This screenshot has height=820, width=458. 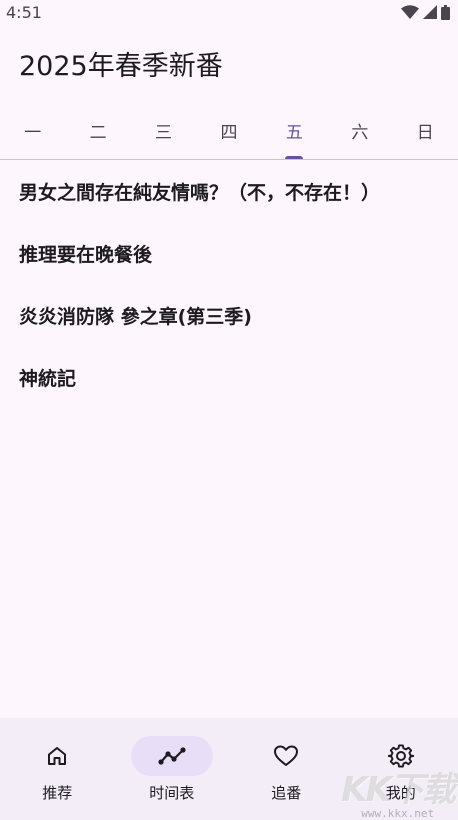 What do you see at coordinates (430, 12) in the screenshot?
I see `signal-icon` at bounding box center [430, 12].